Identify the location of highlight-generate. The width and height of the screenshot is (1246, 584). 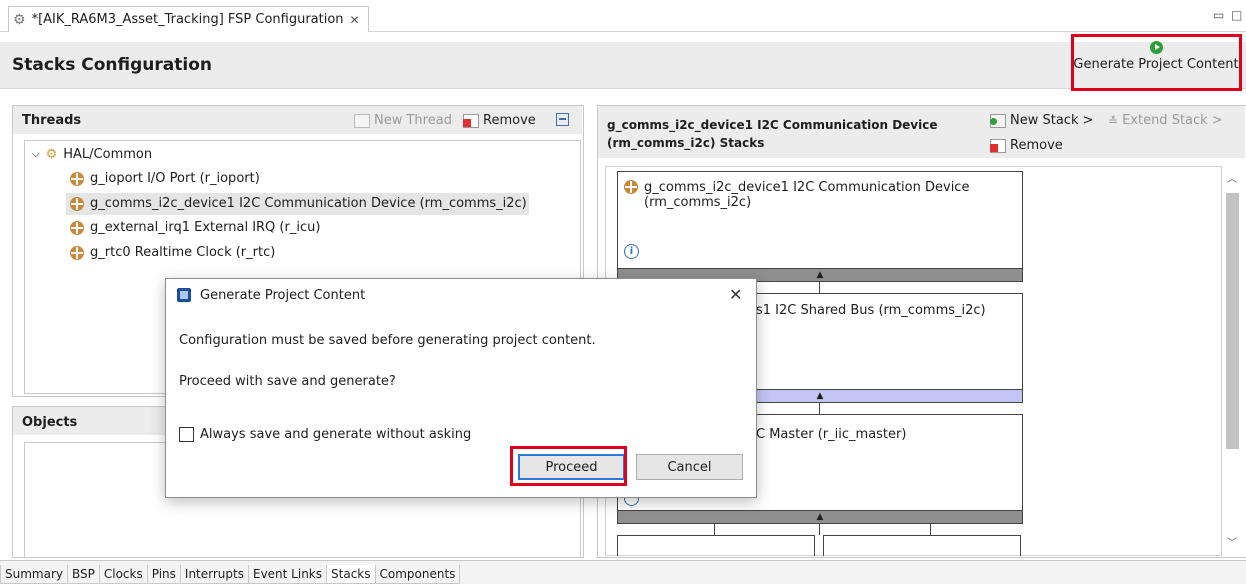
(1156, 62).